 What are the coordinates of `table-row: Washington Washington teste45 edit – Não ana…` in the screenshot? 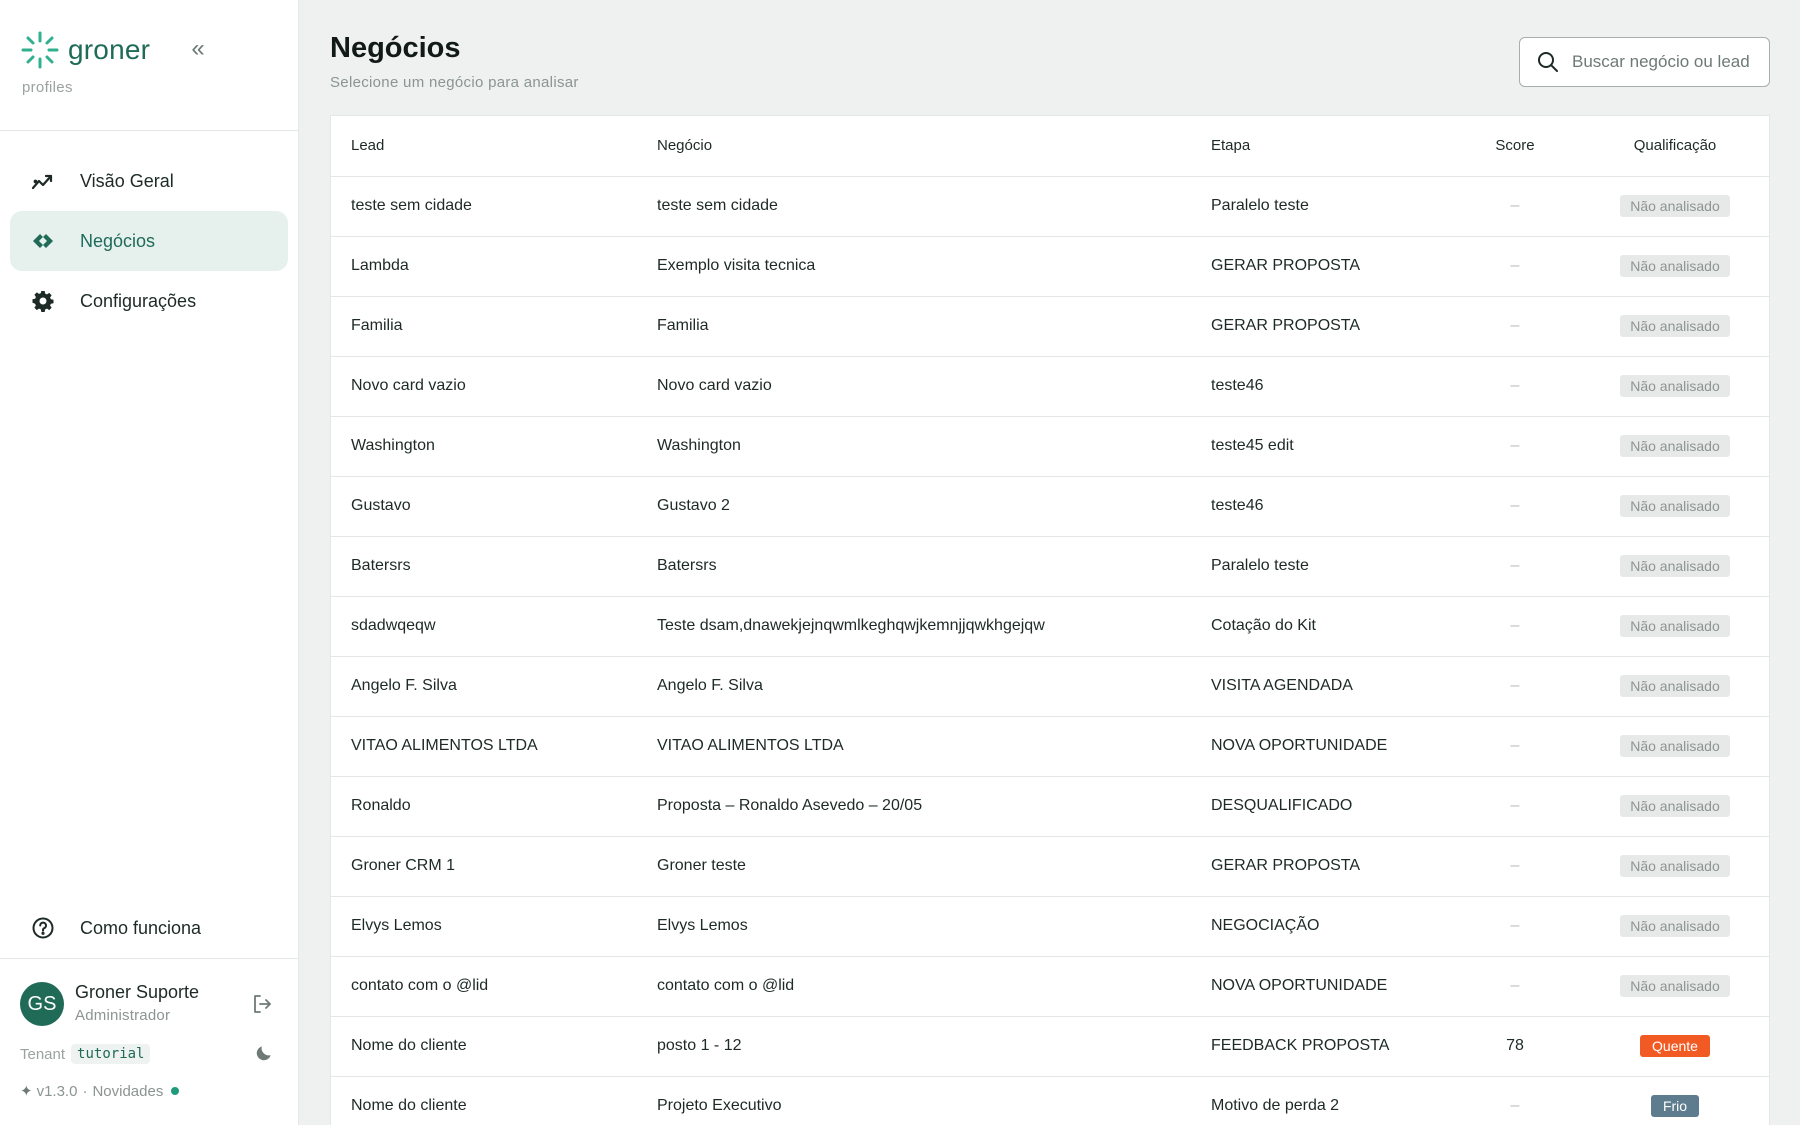 It's located at (1050, 446).